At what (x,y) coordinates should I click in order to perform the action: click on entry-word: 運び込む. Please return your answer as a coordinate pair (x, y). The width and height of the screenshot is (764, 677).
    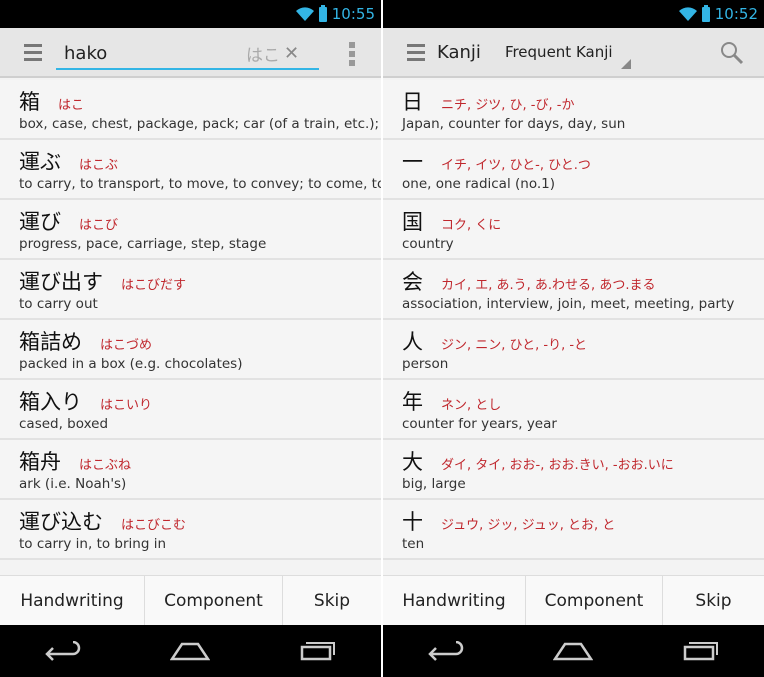
    Looking at the image, I should click on (61, 522).